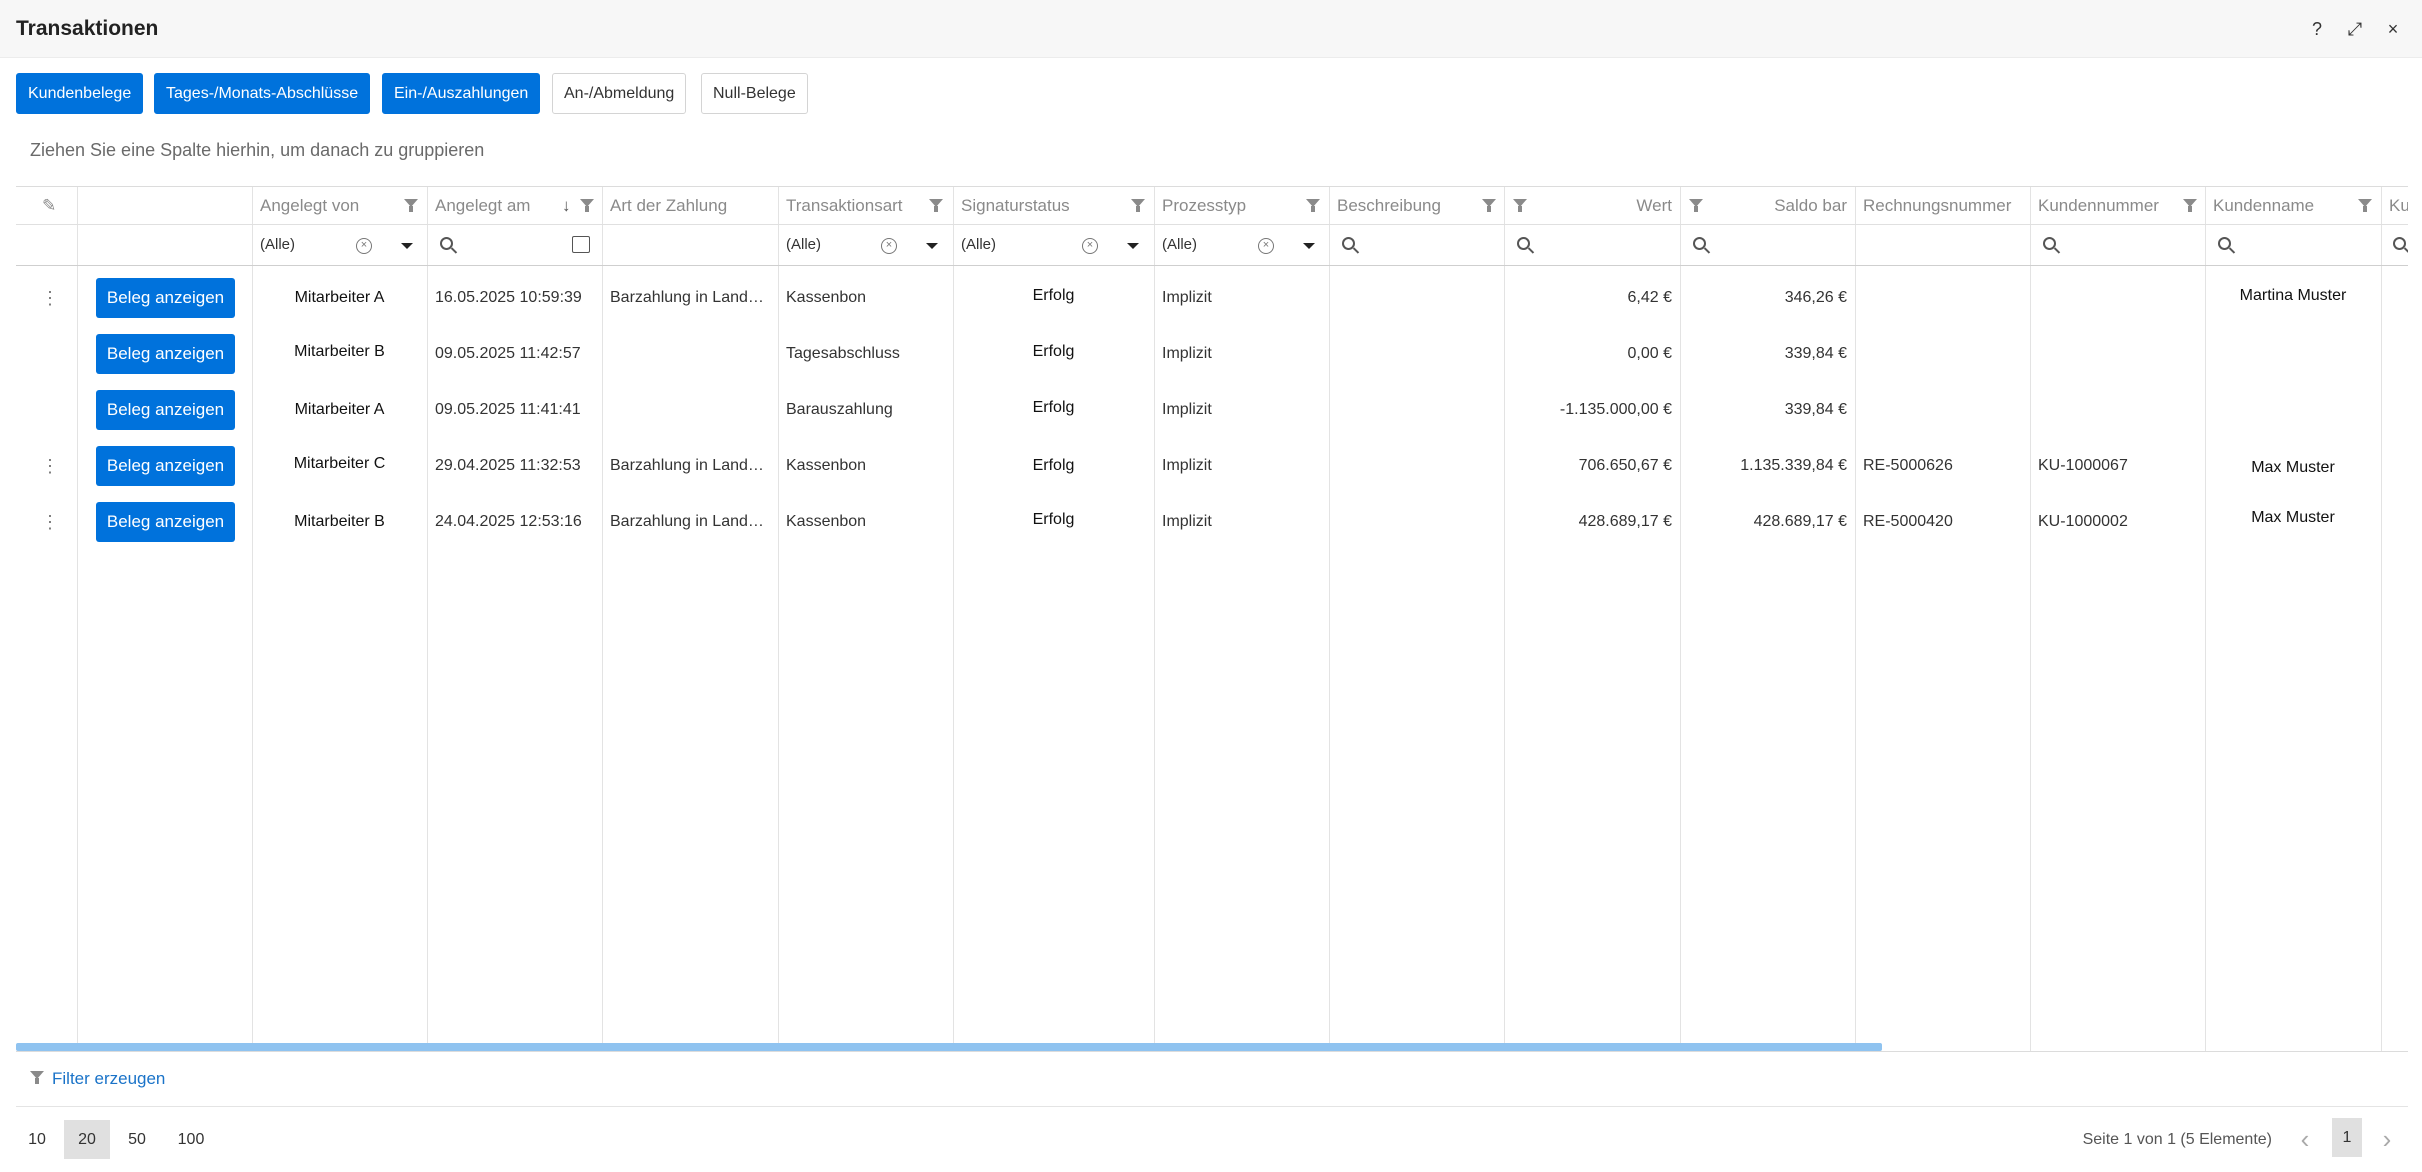 The image size is (2422, 1172). What do you see at coordinates (1214, 245) in the screenshot?
I see `filter-select-prozesstyp: (Alle)` at bounding box center [1214, 245].